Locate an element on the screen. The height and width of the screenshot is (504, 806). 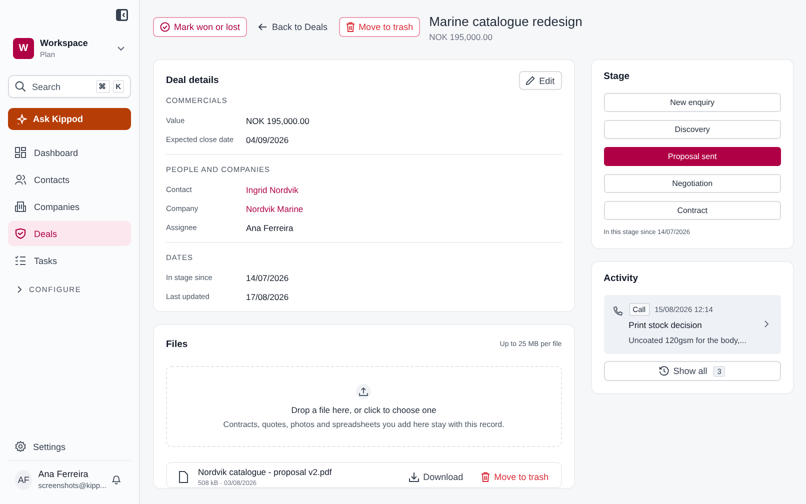
check-circle-icon is located at coordinates (165, 27).